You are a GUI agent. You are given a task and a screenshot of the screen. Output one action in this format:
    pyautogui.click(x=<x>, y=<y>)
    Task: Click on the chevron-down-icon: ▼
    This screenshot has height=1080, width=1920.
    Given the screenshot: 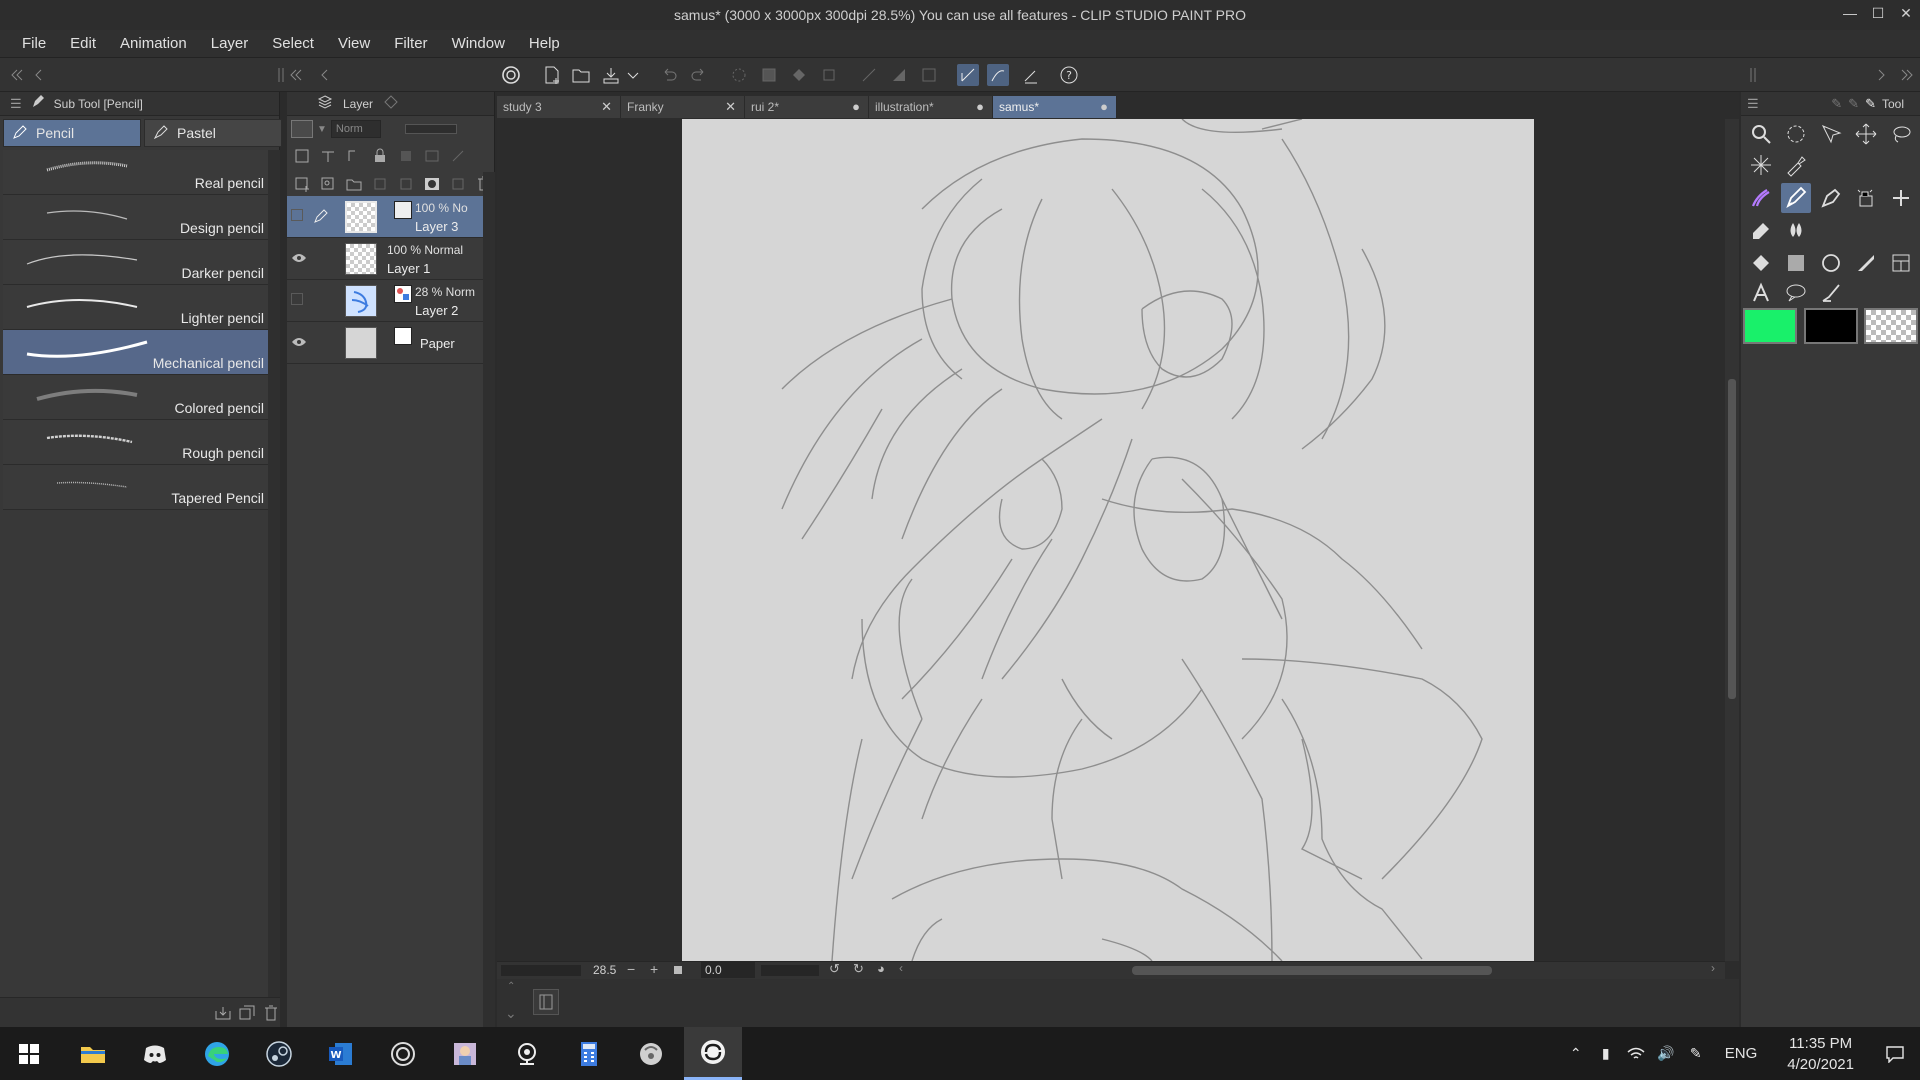 What is the action you would take?
    pyautogui.click(x=322, y=129)
    